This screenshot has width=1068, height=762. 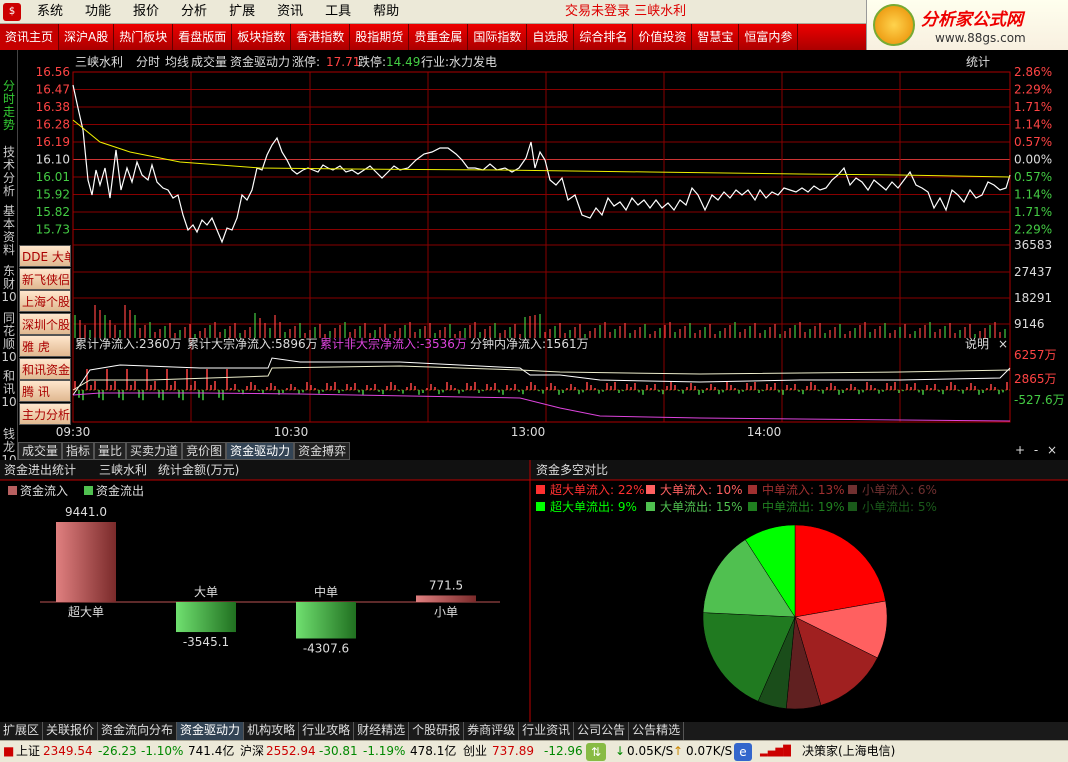 I want to click on nav-item-9: 自选股, so click(x=551, y=37).